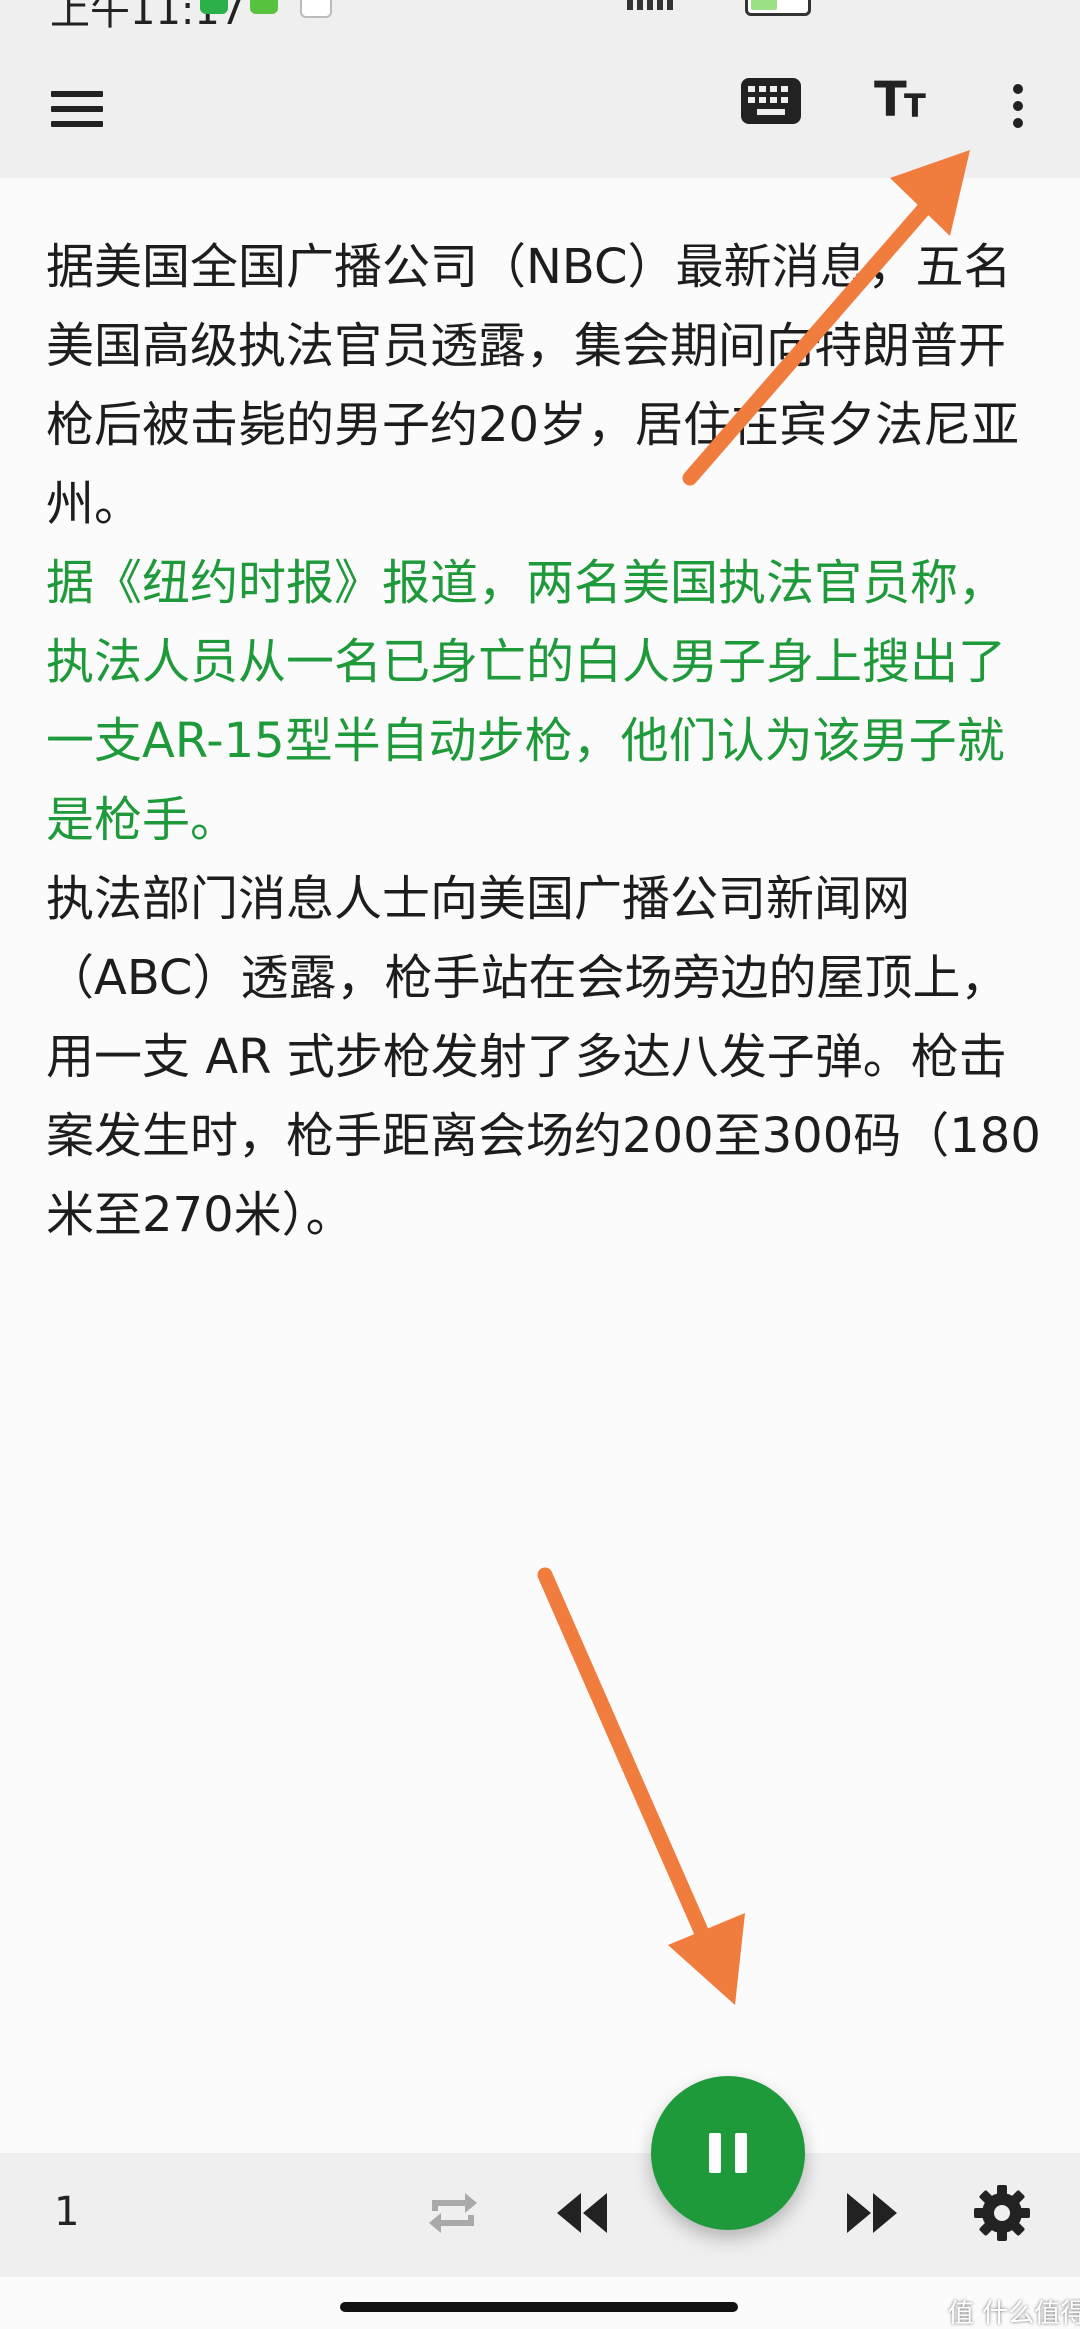  I want to click on playback-bar: 1, so click(540, 2215).